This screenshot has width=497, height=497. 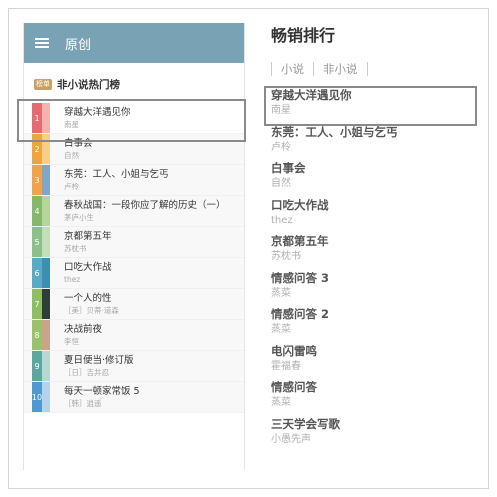 I want to click on list-item: 9 夏日便当·修订版 ［日］吉井忍, so click(x=134, y=366).